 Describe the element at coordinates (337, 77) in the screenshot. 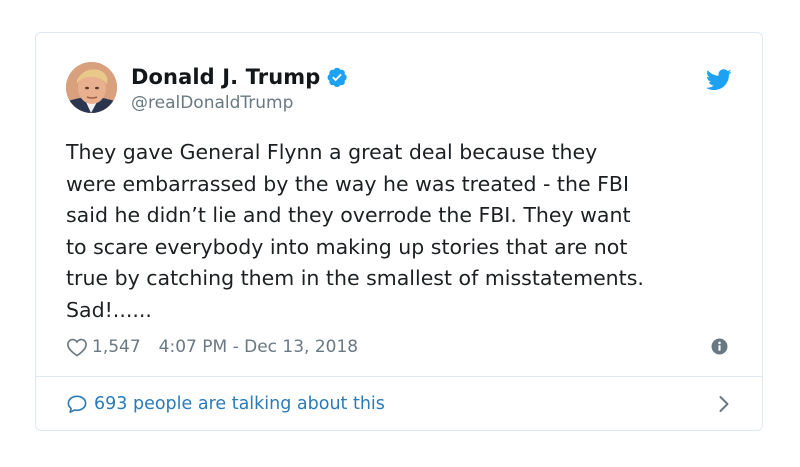

I see `verified-badge-icon` at that location.